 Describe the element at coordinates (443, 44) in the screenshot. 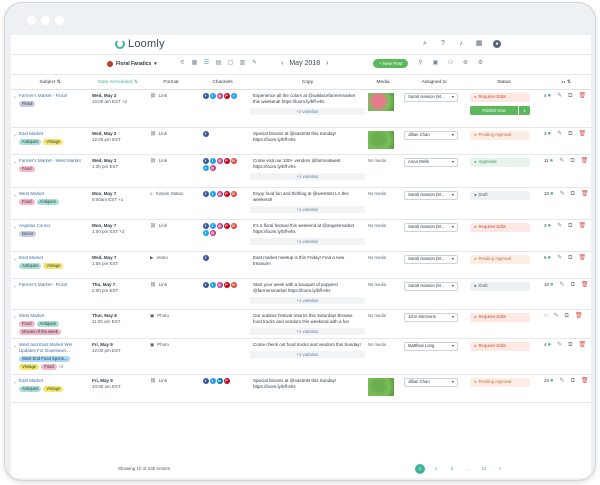

I see `help-icon: ?` at that location.